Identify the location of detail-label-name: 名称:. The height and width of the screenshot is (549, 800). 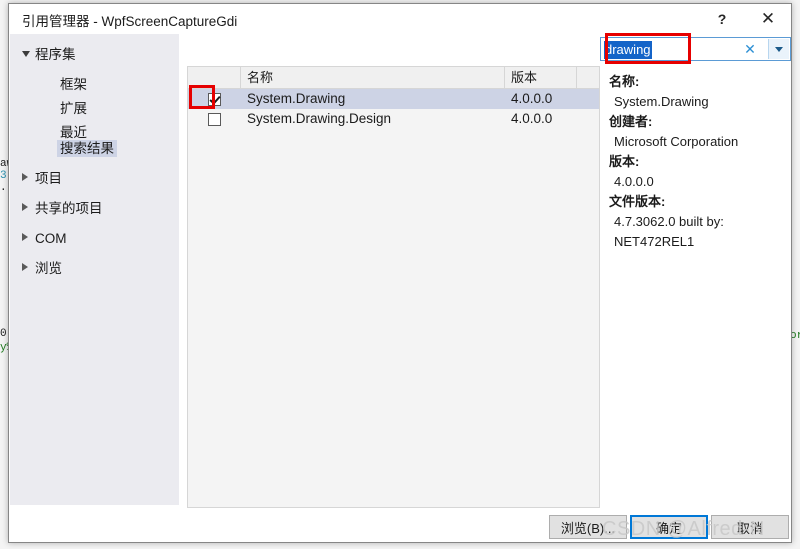
(624, 81).